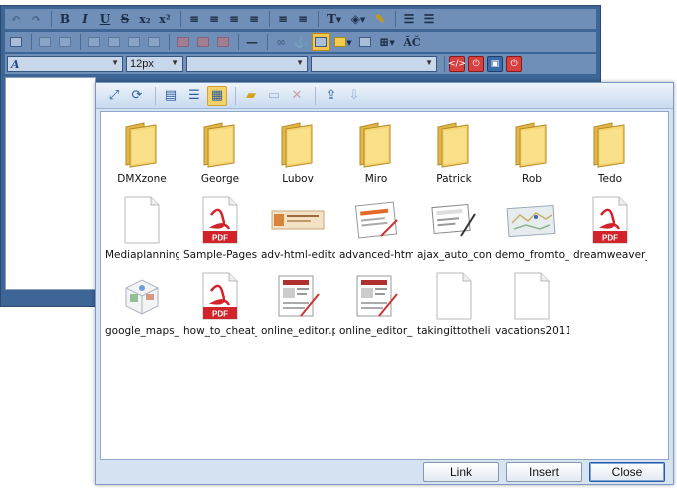 The height and width of the screenshot is (488, 677). What do you see at coordinates (145, 19) in the screenshot?
I see `subscript-button: x₂` at bounding box center [145, 19].